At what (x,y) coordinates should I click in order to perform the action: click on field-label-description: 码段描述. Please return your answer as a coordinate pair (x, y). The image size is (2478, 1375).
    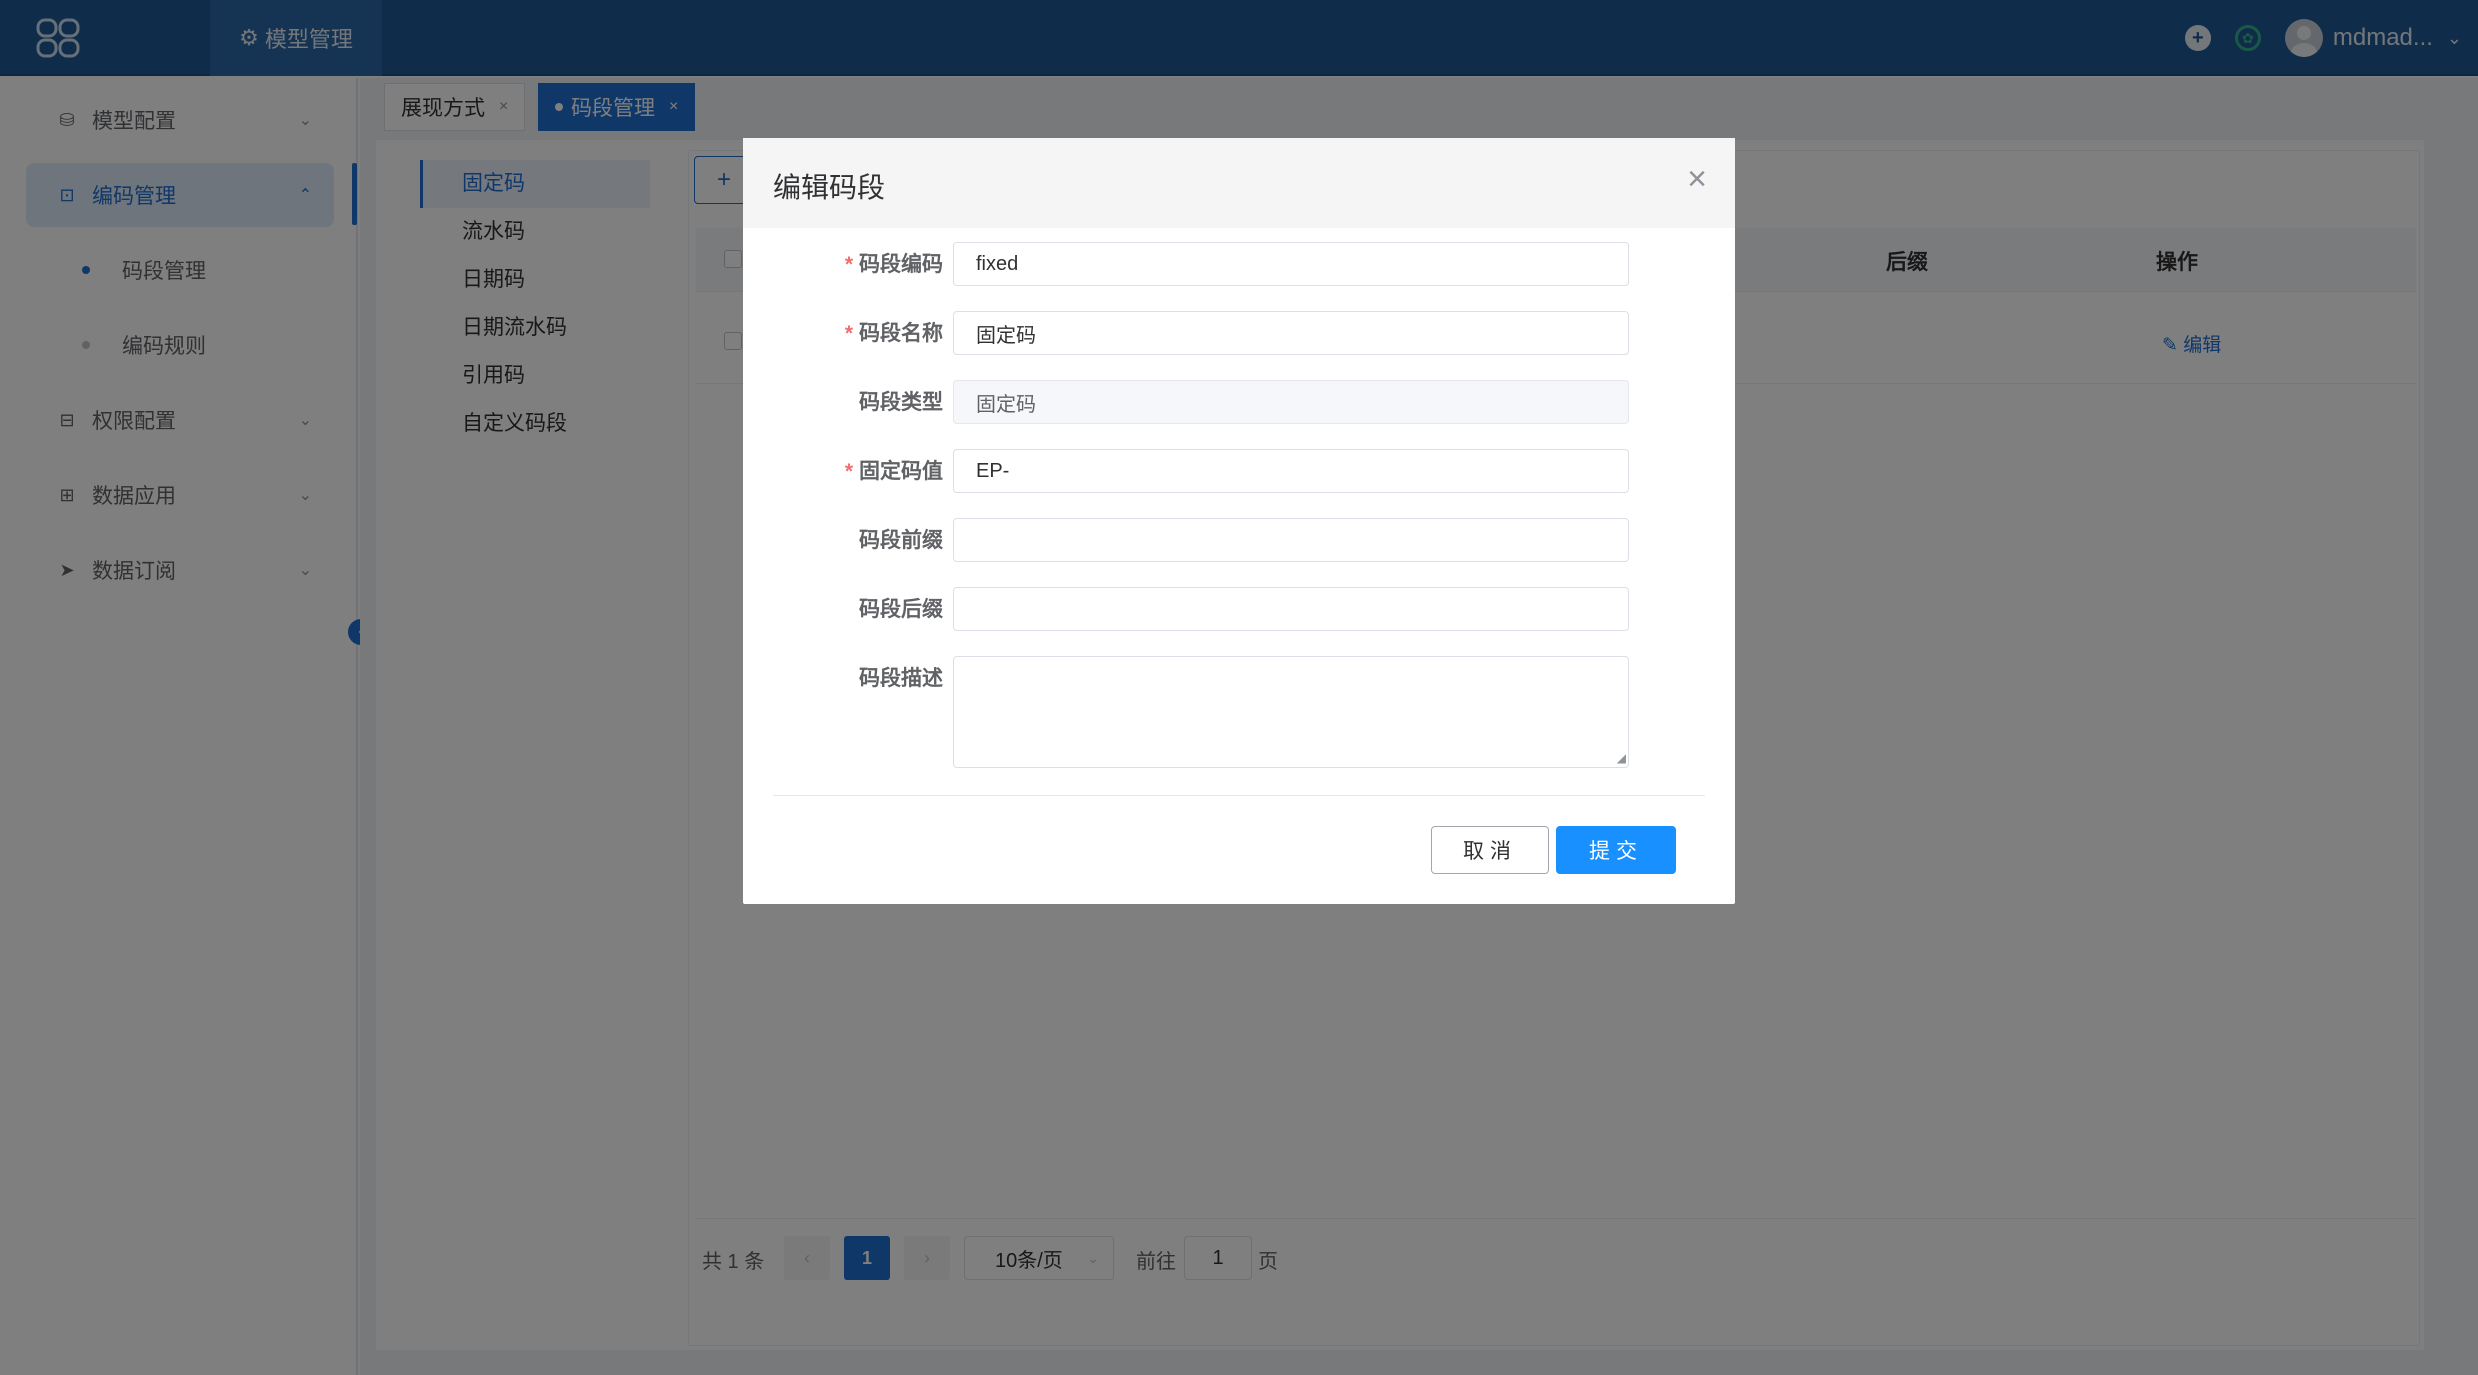
    Looking at the image, I should click on (901, 678).